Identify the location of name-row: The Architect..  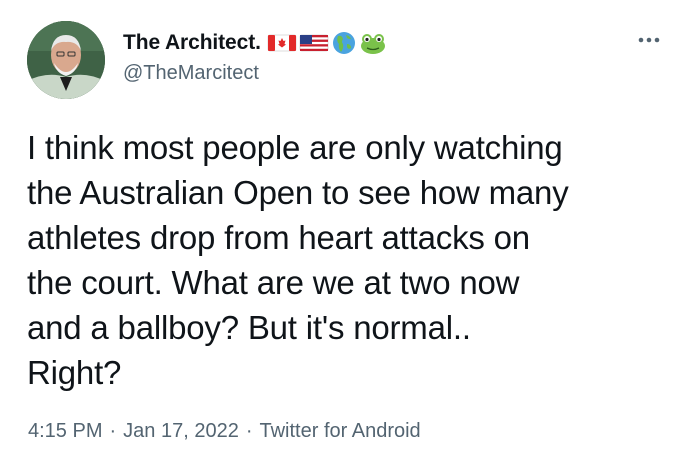
(255, 43).